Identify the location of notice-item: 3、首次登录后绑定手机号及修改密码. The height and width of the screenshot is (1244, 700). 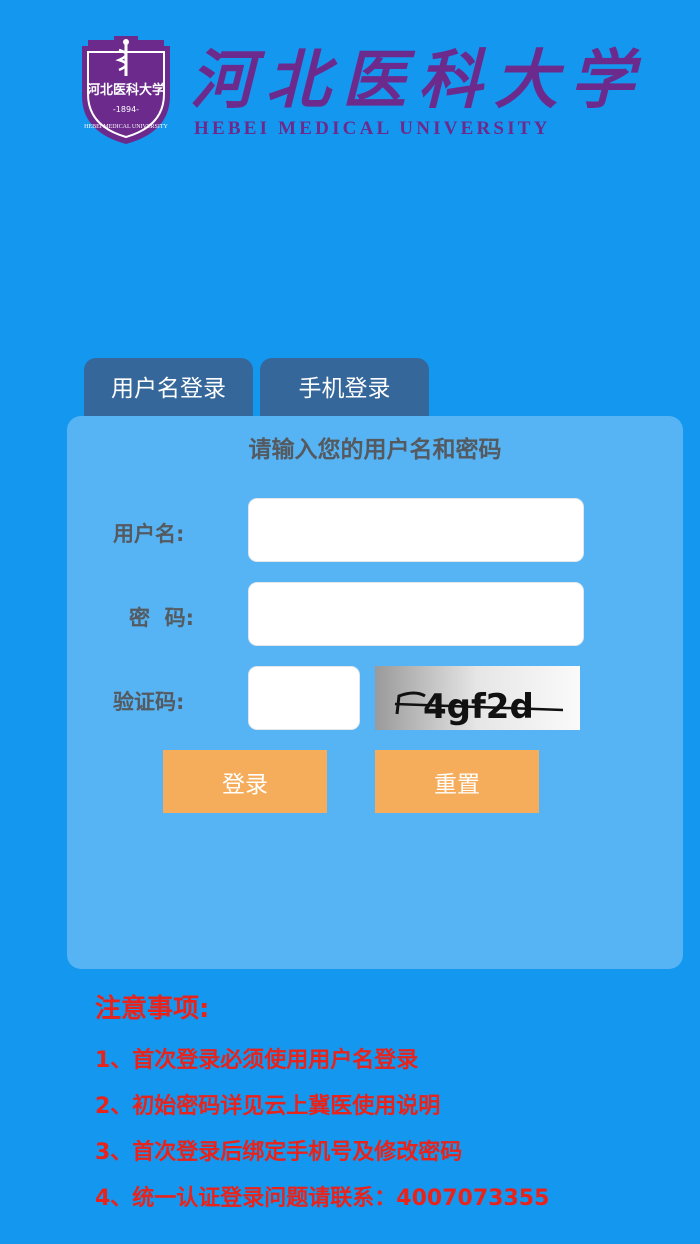
(279, 1152).